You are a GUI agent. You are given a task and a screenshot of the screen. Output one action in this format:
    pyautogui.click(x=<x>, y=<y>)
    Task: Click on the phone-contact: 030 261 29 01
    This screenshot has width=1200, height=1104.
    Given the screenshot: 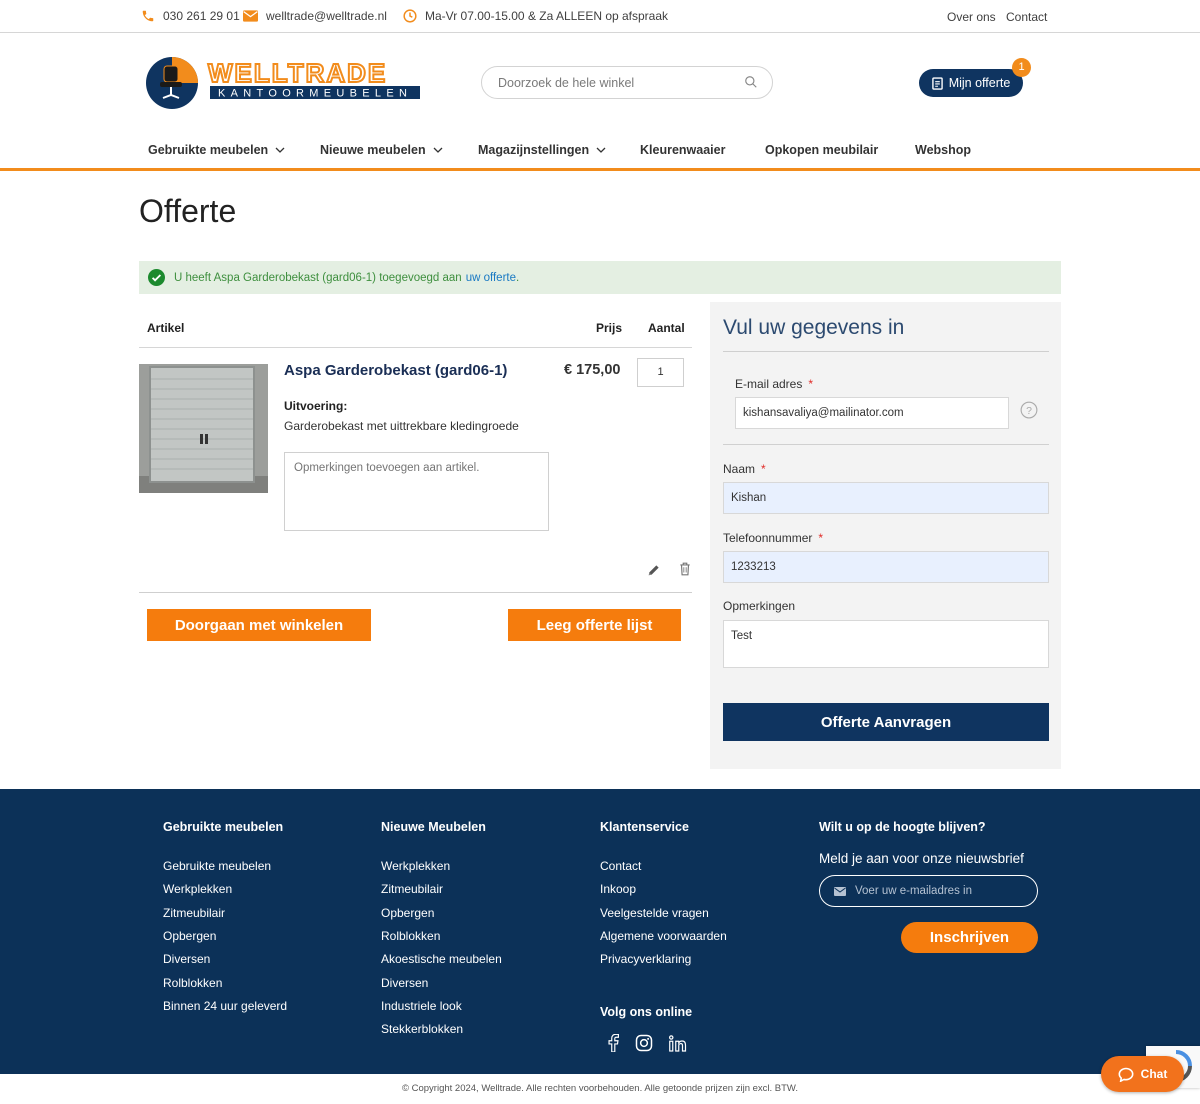 What is the action you would take?
    pyautogui.click(x=190, y=16)
    